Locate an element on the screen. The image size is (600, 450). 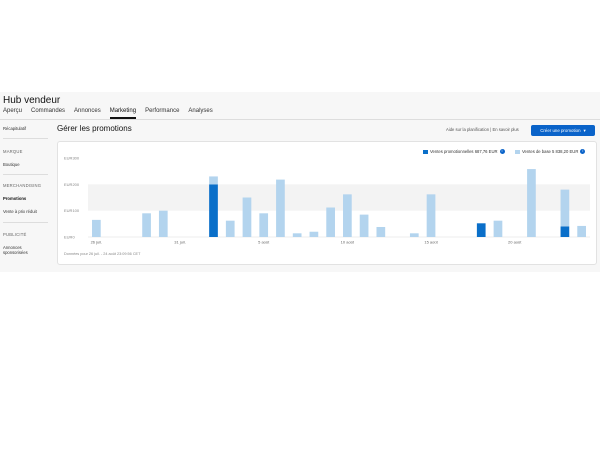
legend-base-label: Ventes de base 5 838,20 EUR is located at coordinates (550, 151).